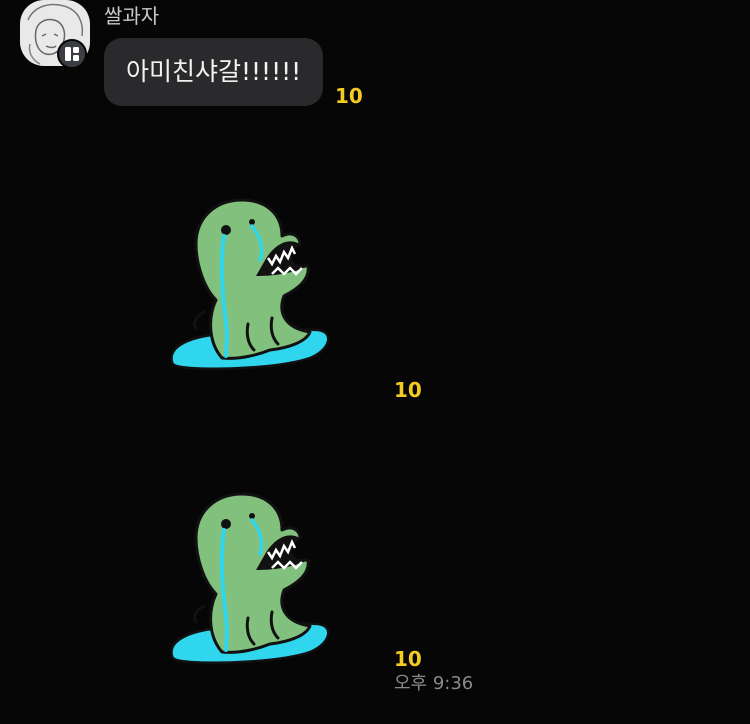 This screenshot has width=750, height=724. What do you see at coordinates (72, 54) in the screenshot?
I see `profile-badge-icon` at bounding box center [72, 54].